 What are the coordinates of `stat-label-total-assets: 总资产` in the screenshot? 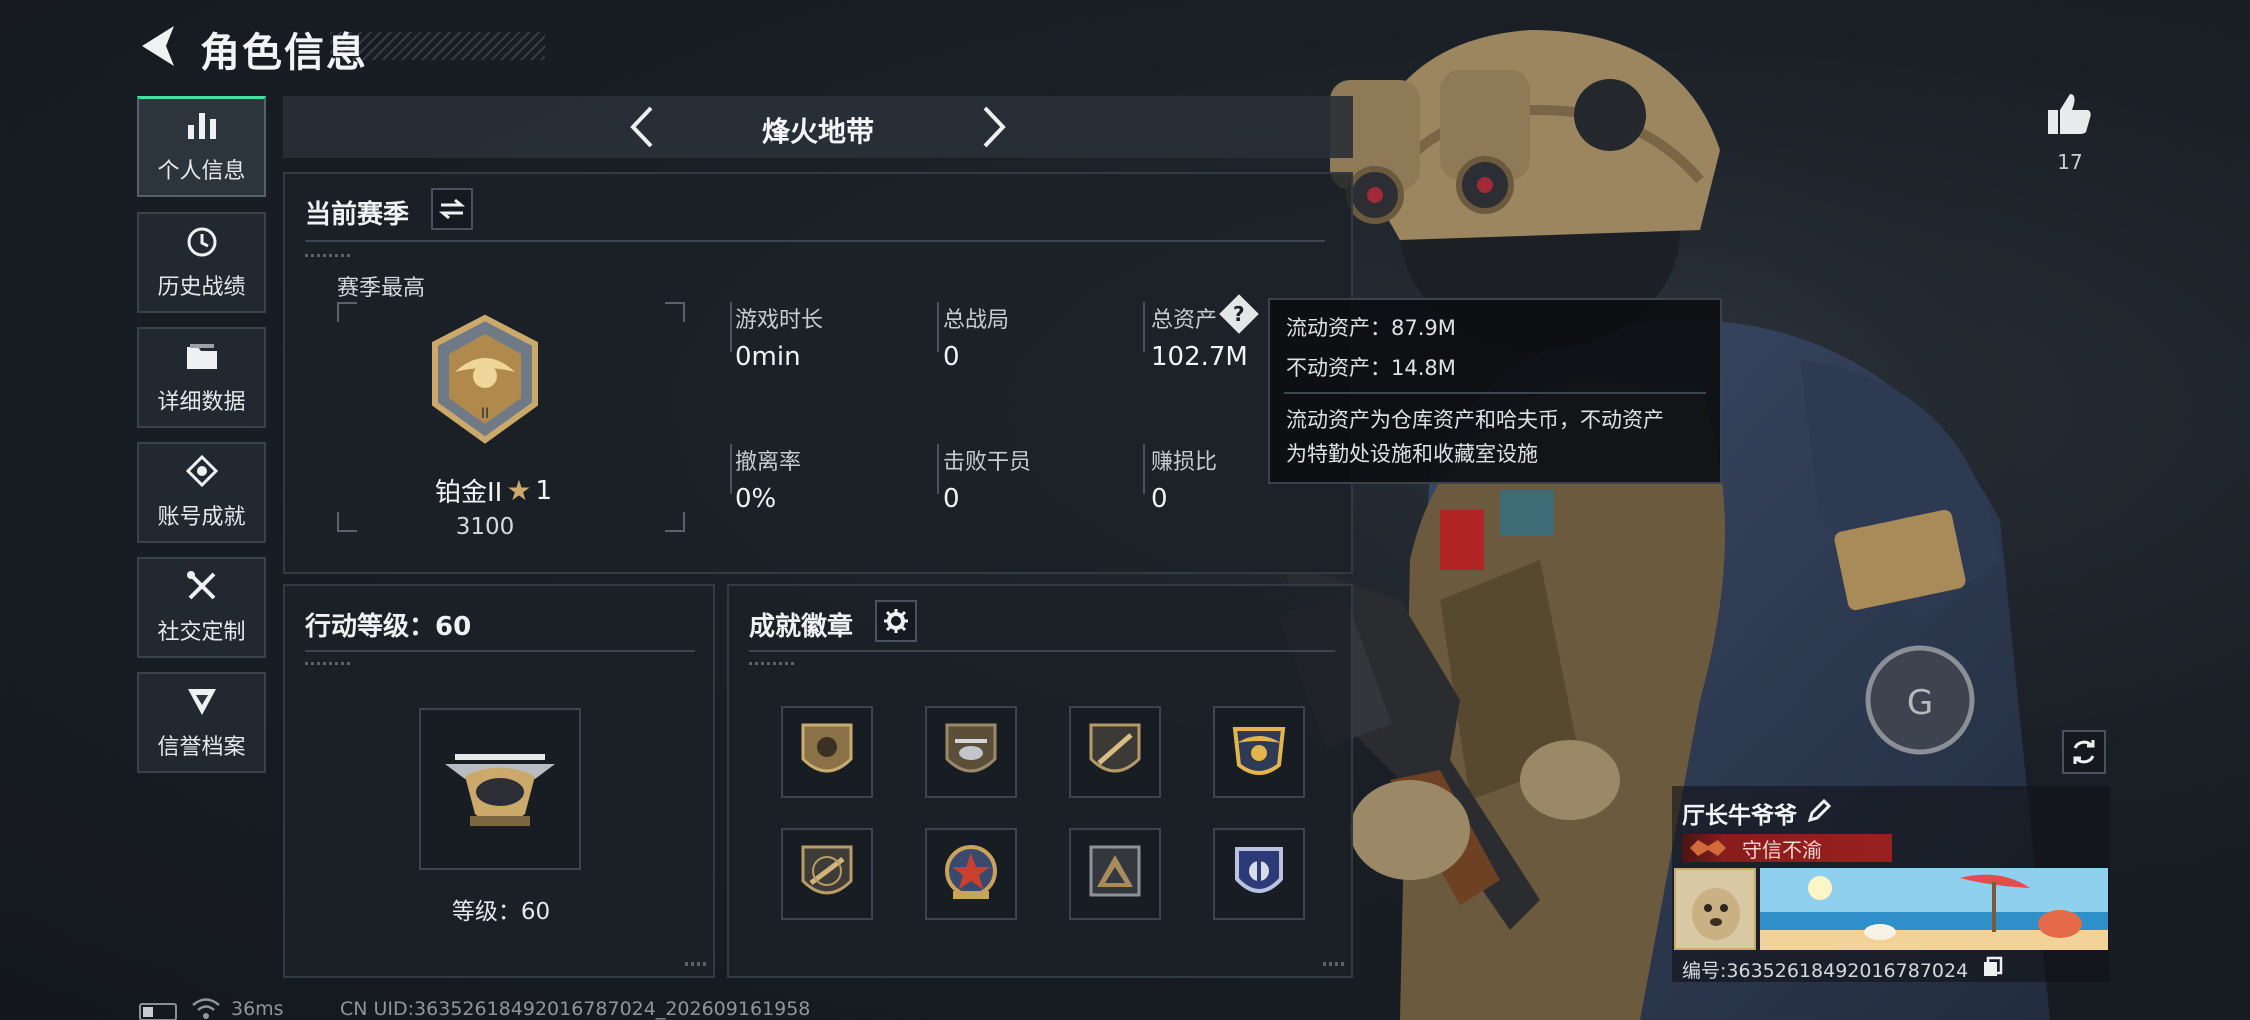 It's located at (1184, 320).